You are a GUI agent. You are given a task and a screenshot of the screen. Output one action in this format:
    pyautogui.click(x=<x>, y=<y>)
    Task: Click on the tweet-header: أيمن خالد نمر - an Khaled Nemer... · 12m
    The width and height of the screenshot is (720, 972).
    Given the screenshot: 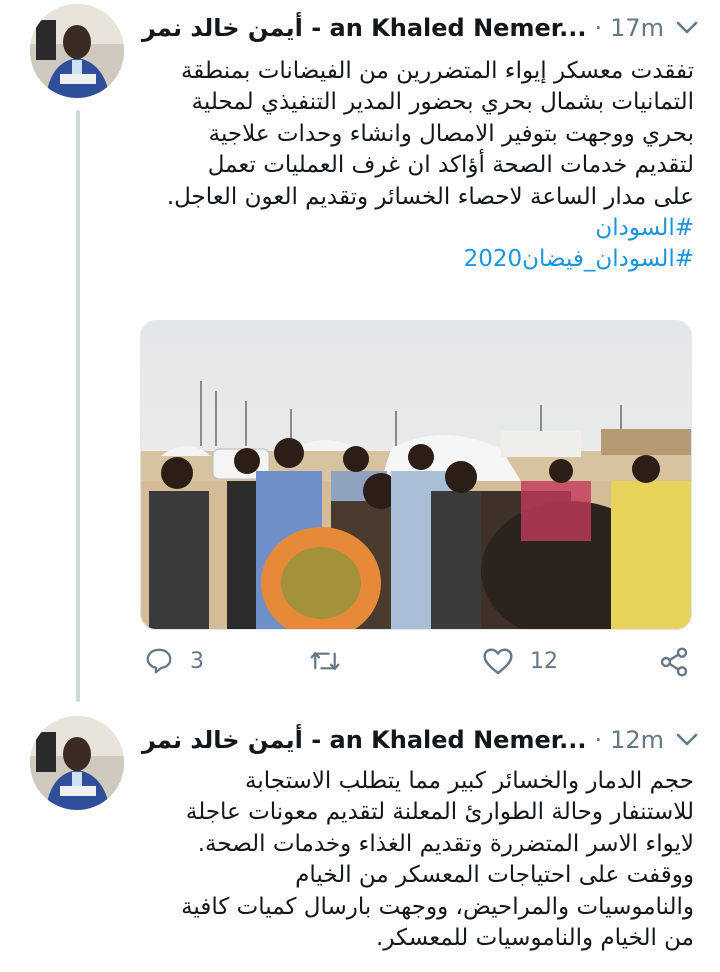 What is the action you would take?
    pyautogui.click(x=422, y=740)
    